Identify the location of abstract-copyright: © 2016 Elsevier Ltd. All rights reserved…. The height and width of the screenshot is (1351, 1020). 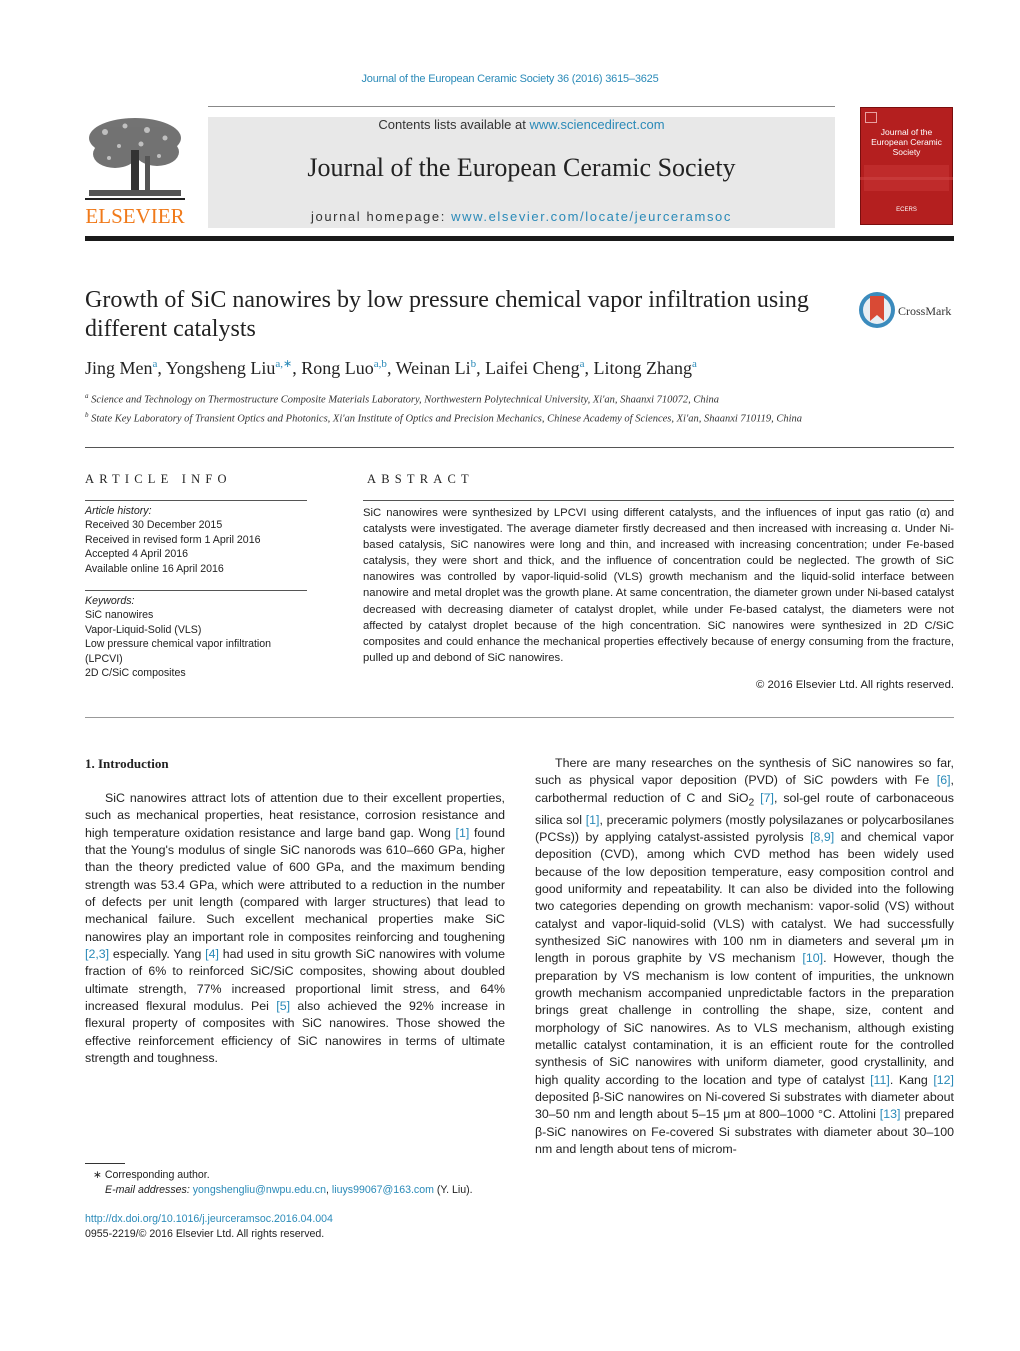
(855, 685).